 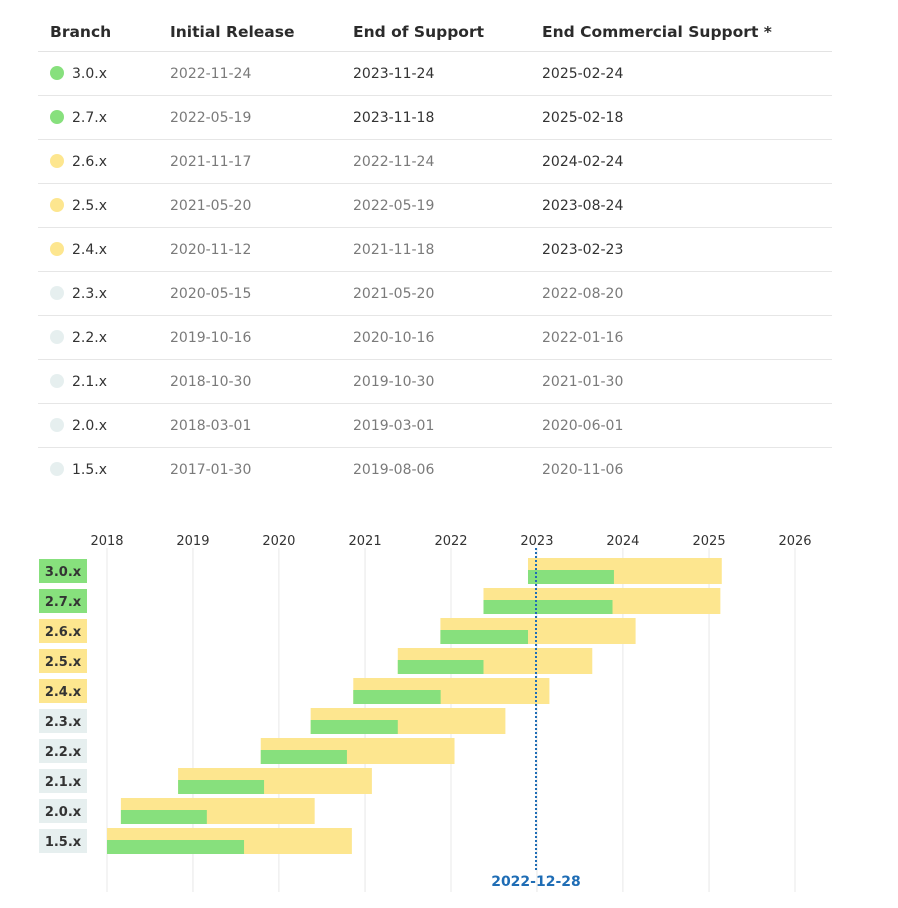 I want to click on x-tick-label: 2020, so click(x=278, y=541).